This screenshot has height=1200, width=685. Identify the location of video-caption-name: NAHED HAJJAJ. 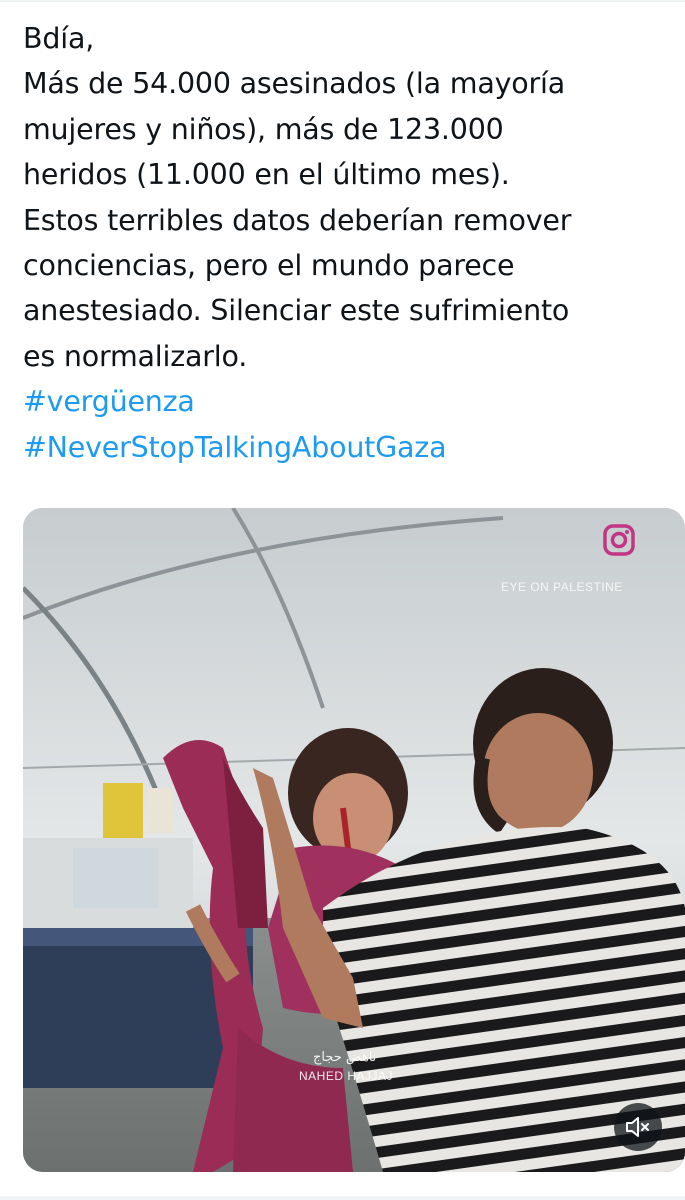
(346, 1076).